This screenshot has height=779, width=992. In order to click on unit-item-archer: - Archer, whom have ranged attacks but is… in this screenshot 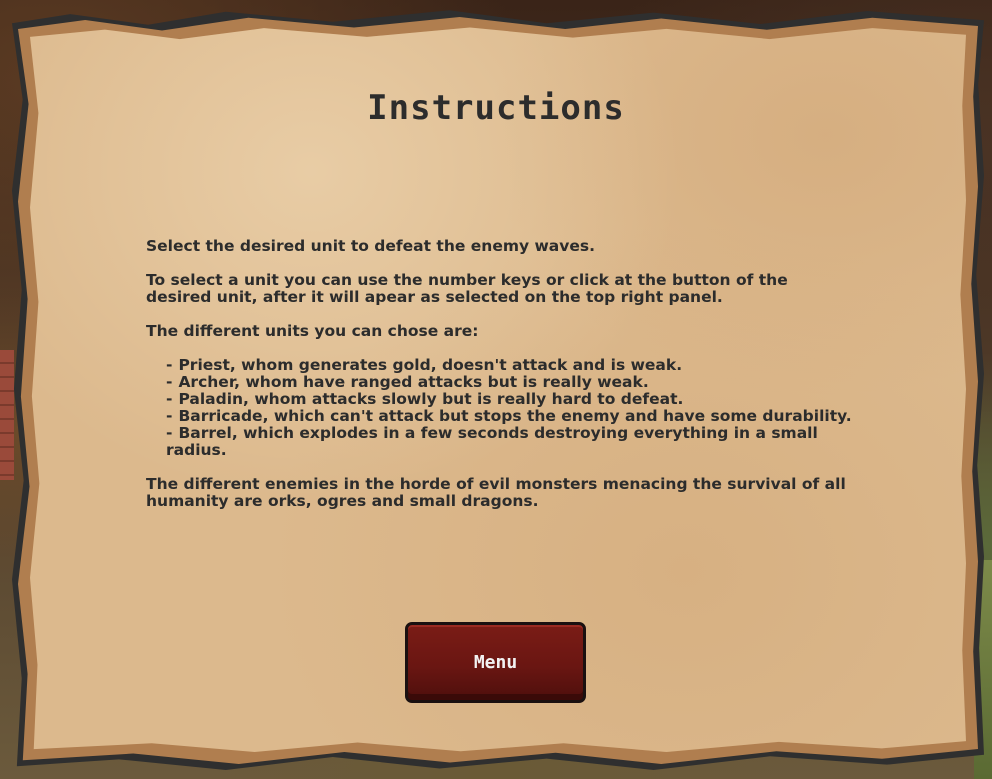, I will do `click(407, 382)`.